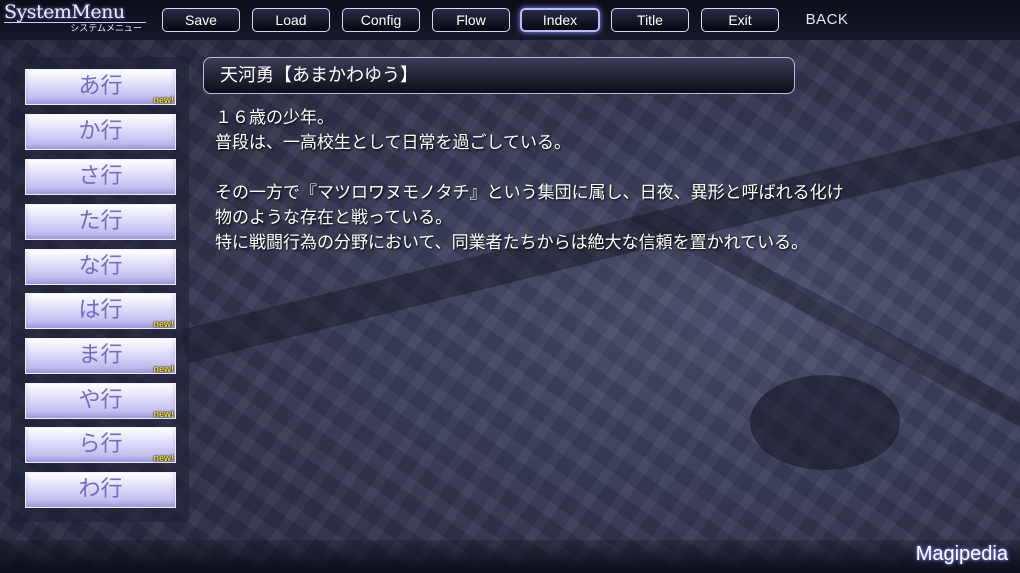 This screenshot has height=573, width=1020. Describe the element at coordinates (512, 243) in the screenshot. I see `description-line: 特に戦闘行為の分野において、同業者たちからは絶大な信頼を置かれている。` at that location.